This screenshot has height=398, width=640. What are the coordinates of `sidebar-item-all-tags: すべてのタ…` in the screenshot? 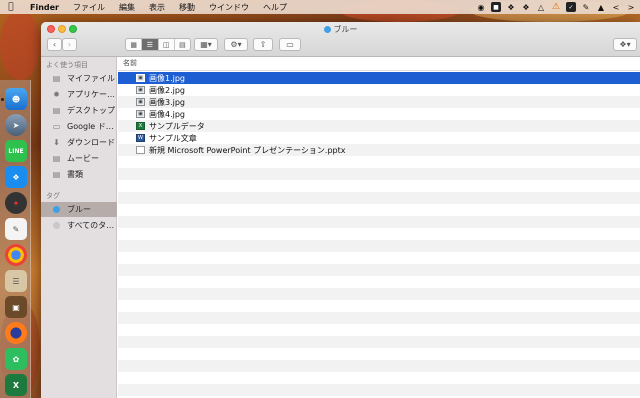 It's located at (79, 225).